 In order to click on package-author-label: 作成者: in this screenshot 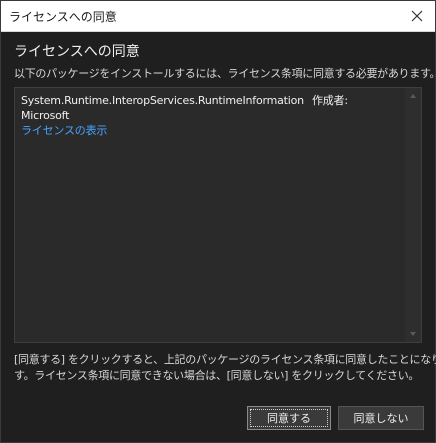, I will do `click(329, 100)`.